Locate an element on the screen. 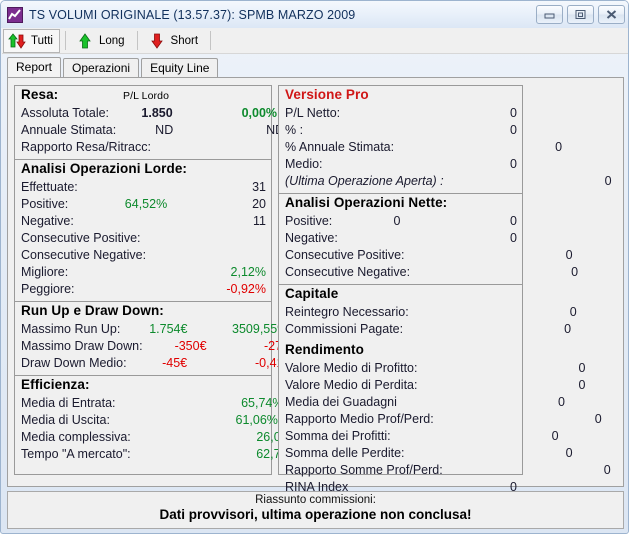 The width and height of the screenshot is (629, 534). stat-label: Annuale Stimata: is located at coordinates (69, 130).